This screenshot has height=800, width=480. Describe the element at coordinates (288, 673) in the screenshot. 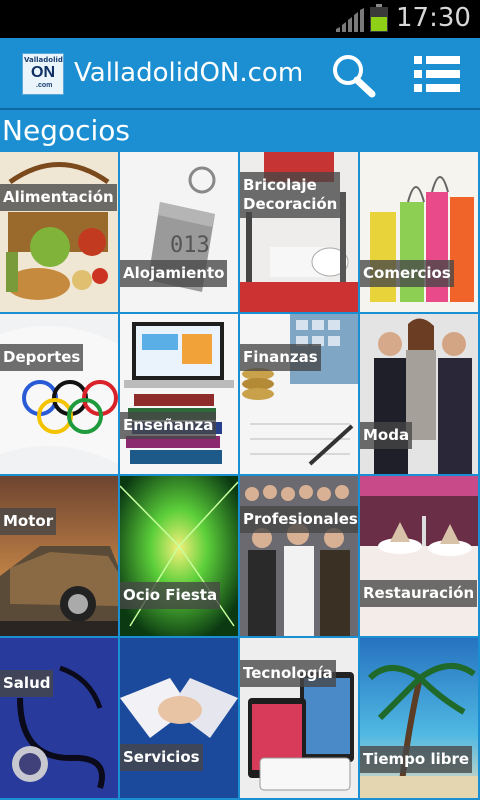

I see `tile-label: Tecnología` at that location.